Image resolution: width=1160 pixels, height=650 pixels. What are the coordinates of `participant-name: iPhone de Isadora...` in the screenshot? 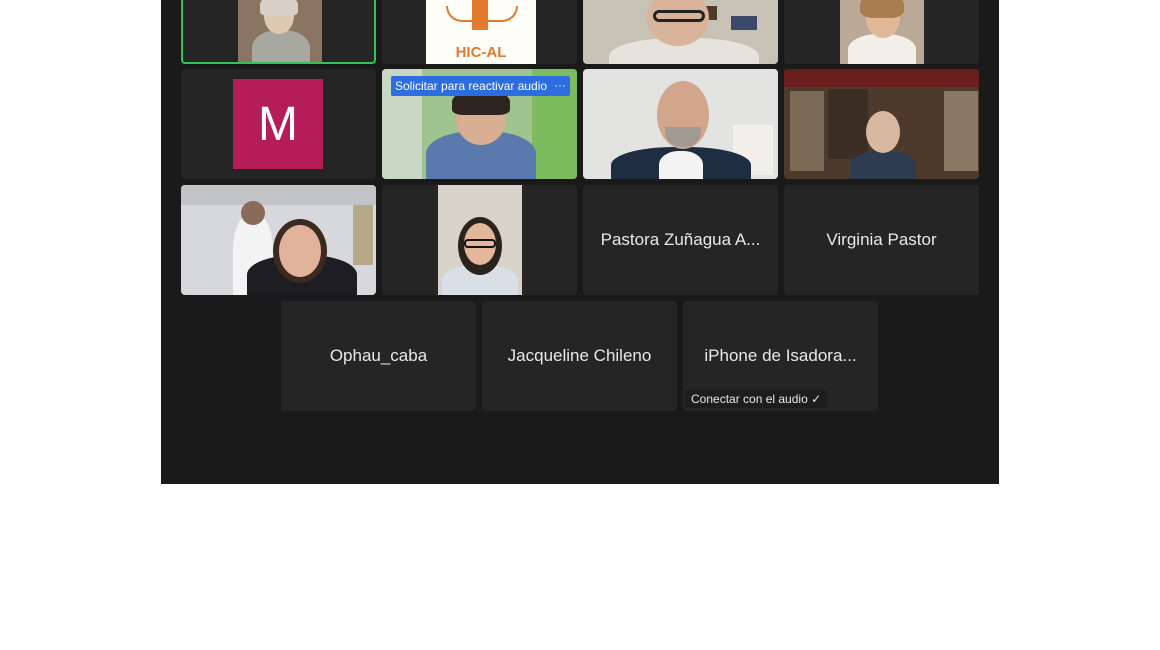 It's located at (780, 355).